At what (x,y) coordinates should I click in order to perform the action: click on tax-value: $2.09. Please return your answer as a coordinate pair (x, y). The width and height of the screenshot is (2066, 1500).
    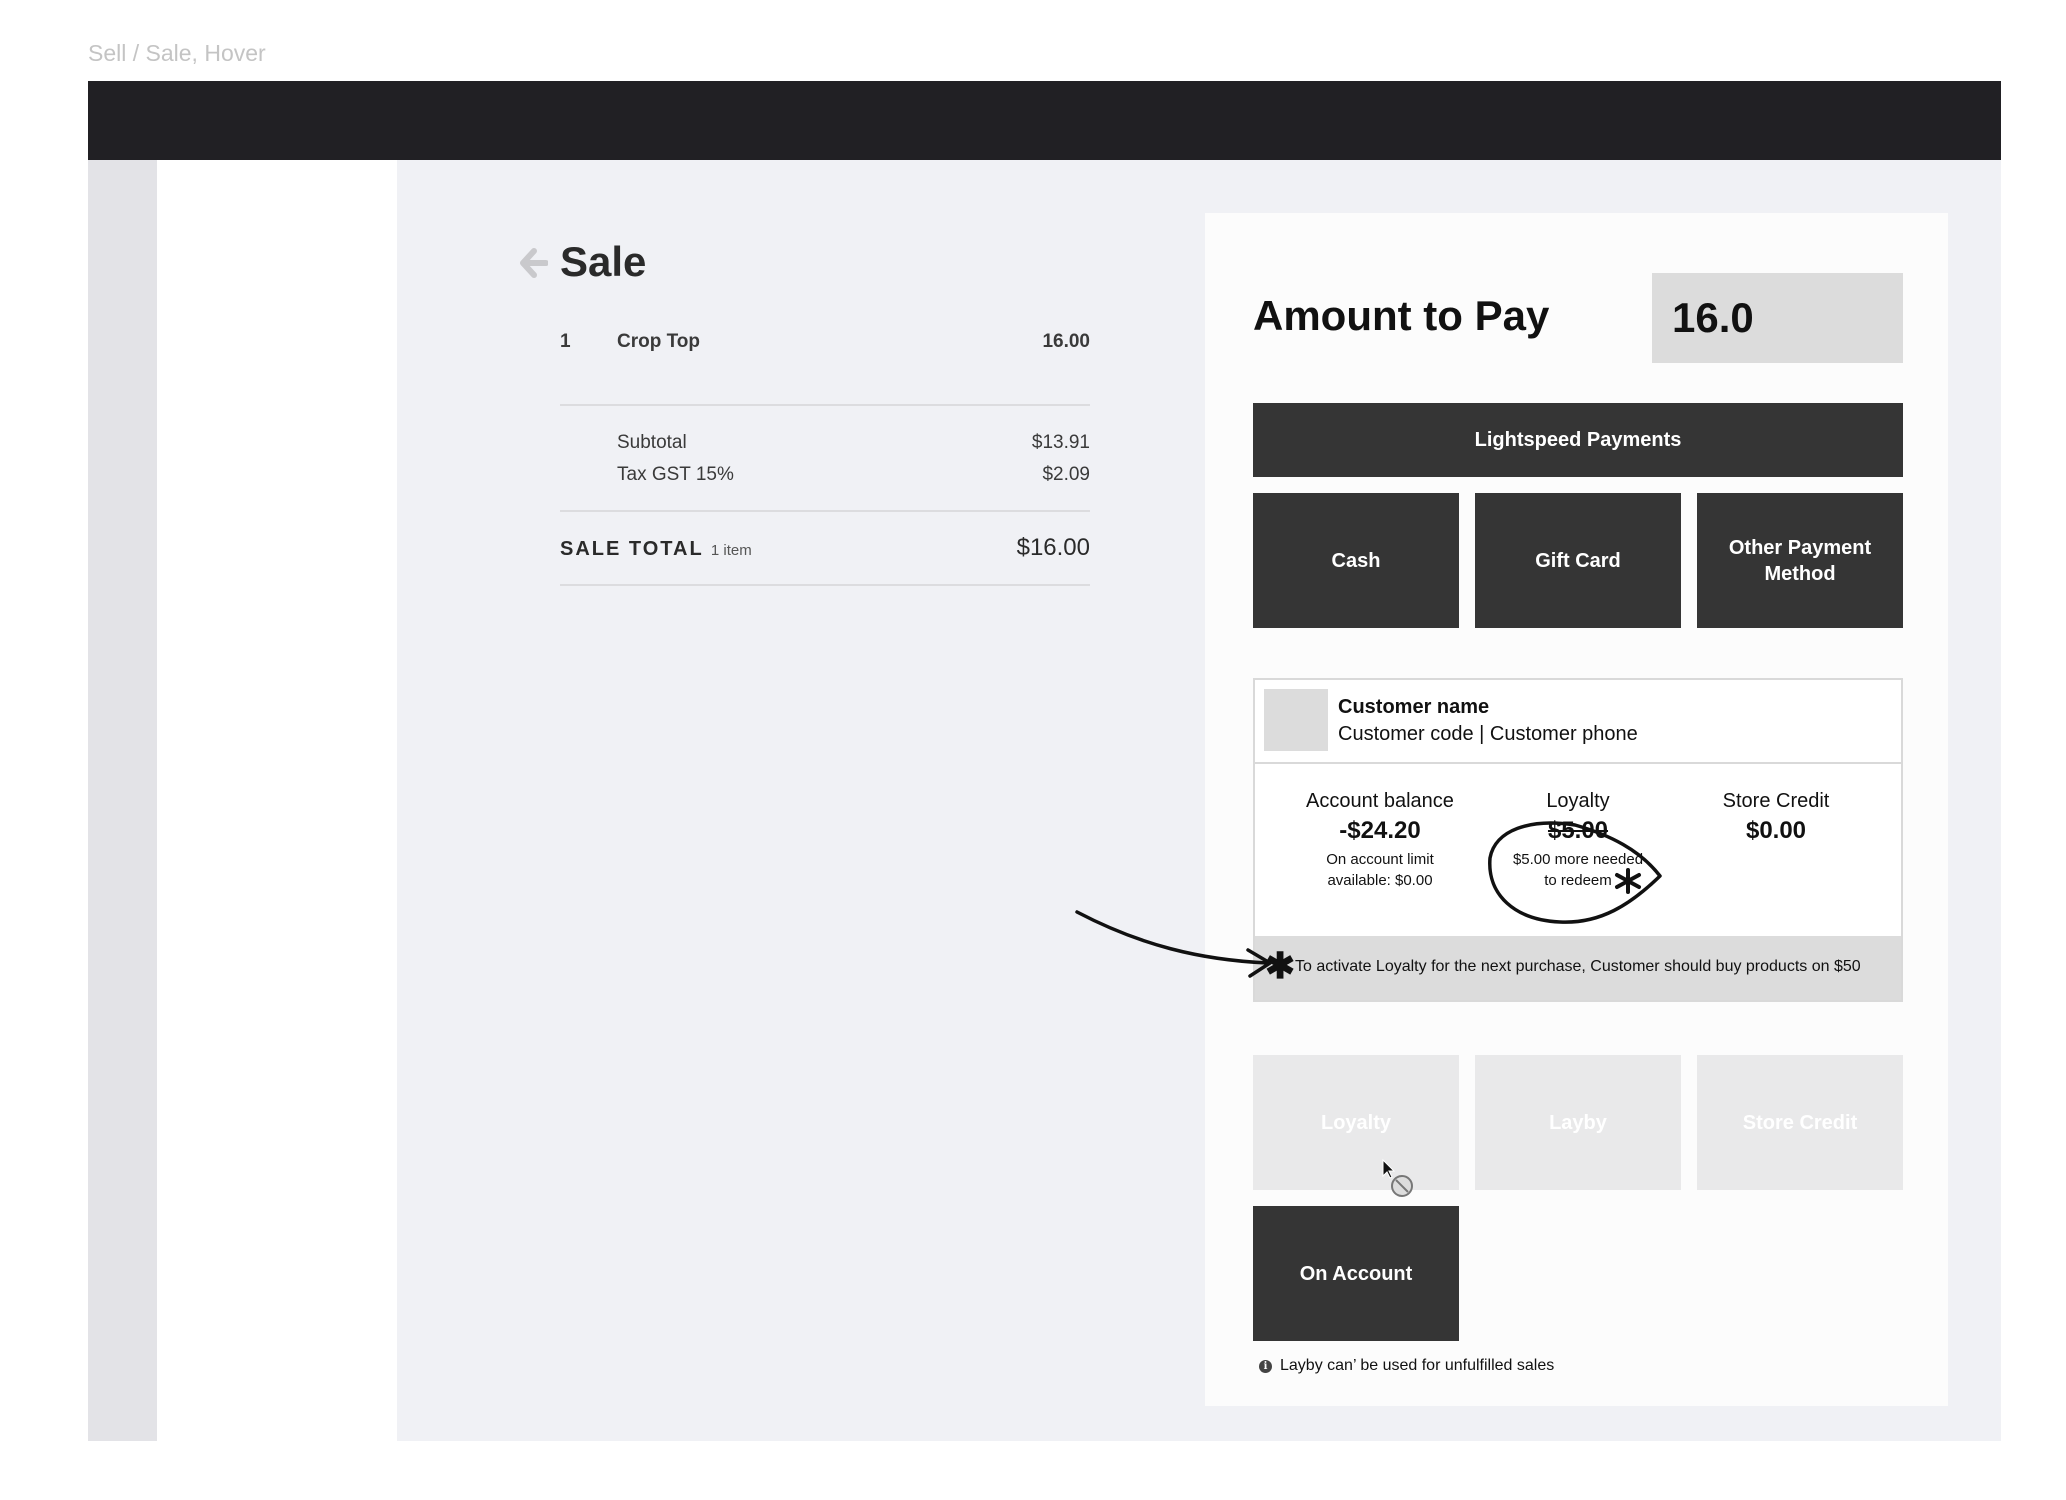
    Looking at the image, I should click on (1066, 474).